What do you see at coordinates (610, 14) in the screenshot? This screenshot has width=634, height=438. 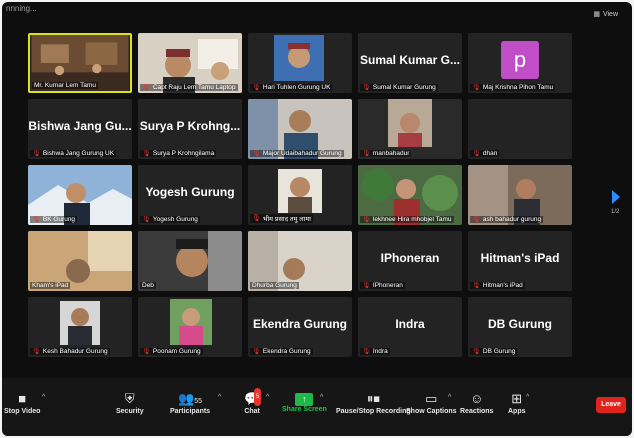 I see `view-label: View` at bounding box center [610, 14].